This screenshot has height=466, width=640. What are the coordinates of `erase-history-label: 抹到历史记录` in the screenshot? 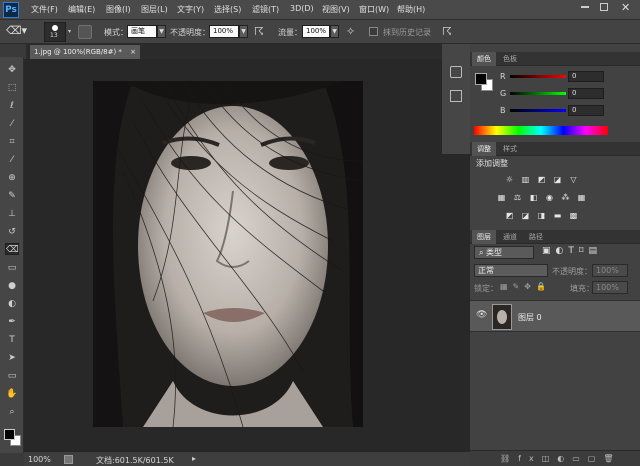 It's located at (407, 32).